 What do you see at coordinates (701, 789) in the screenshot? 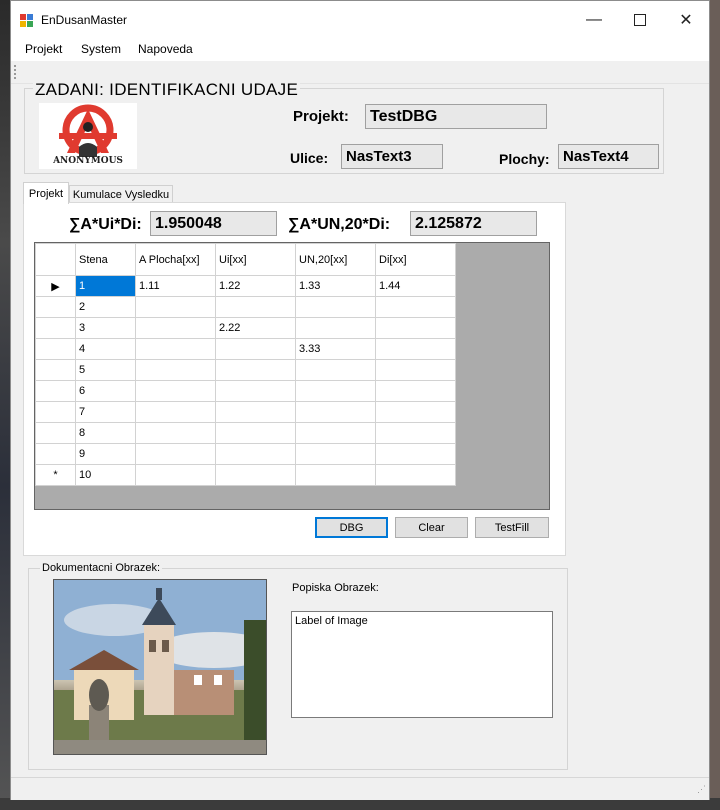
I see `resize-grip-icon: ⋰` at bounding box center [701, 789].